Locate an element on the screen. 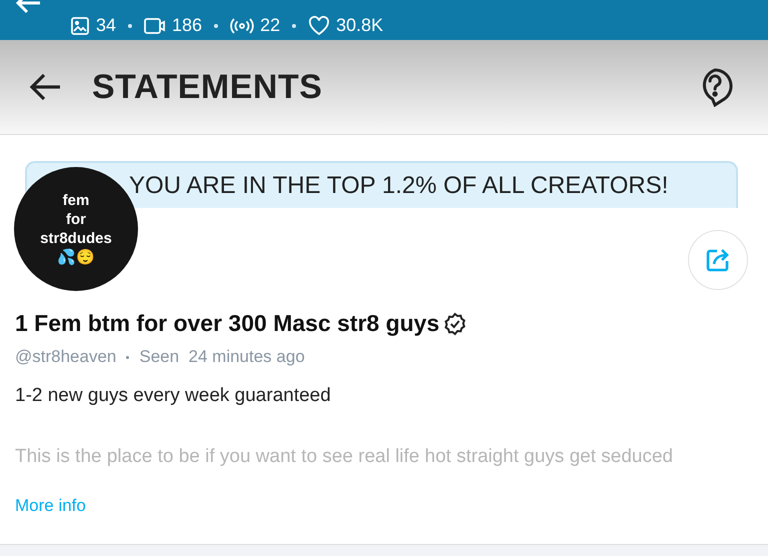  last-seen: Seen 24 minutes ago is located at coordinates (222, 357).